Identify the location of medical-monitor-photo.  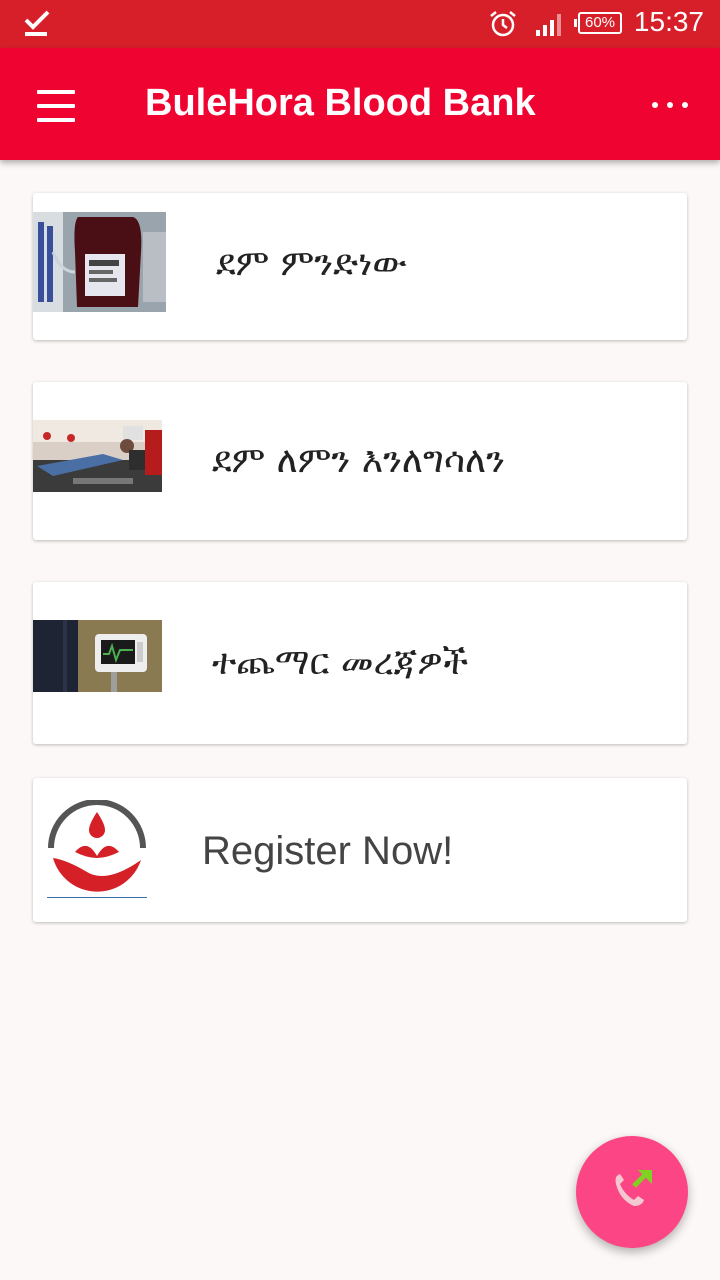
(97, 656).